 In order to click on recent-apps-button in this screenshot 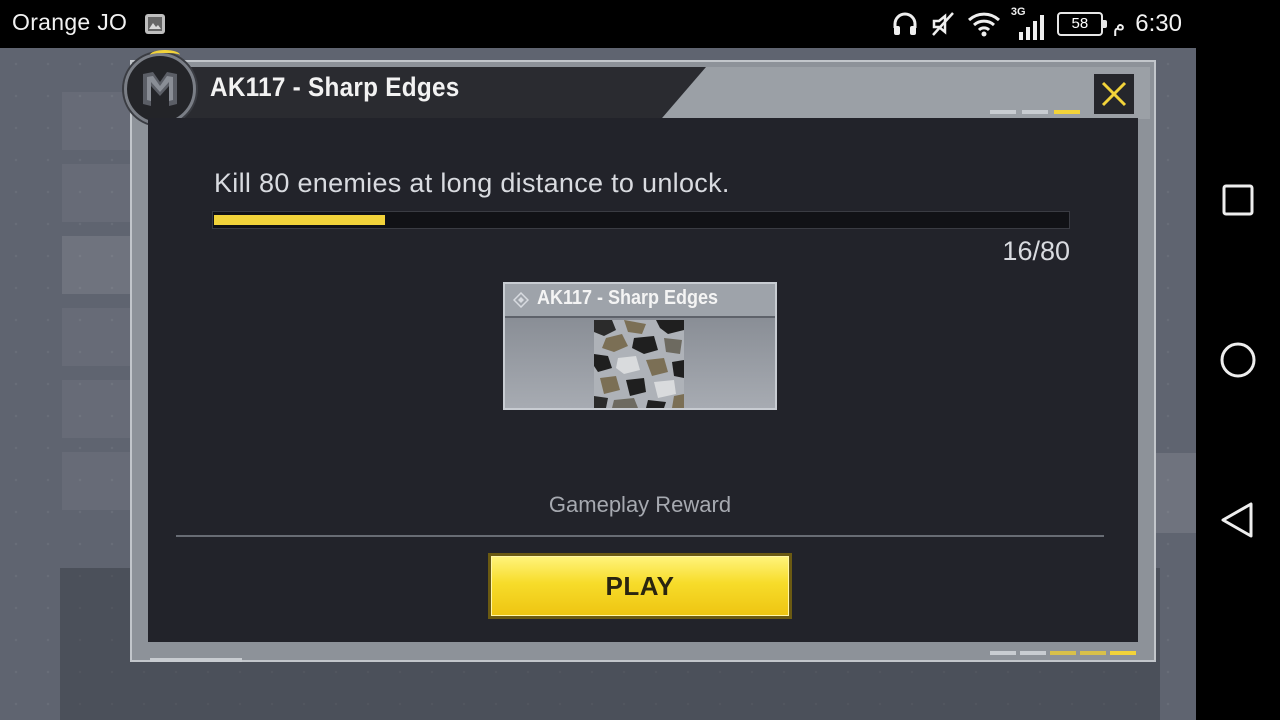, I will do `click(1238, 200)`.